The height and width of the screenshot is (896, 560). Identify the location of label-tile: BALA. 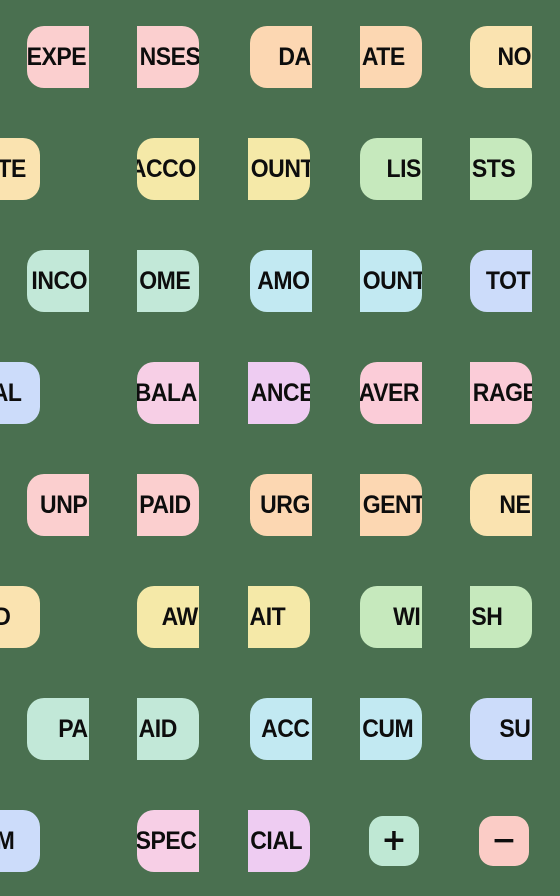
(168, 393).